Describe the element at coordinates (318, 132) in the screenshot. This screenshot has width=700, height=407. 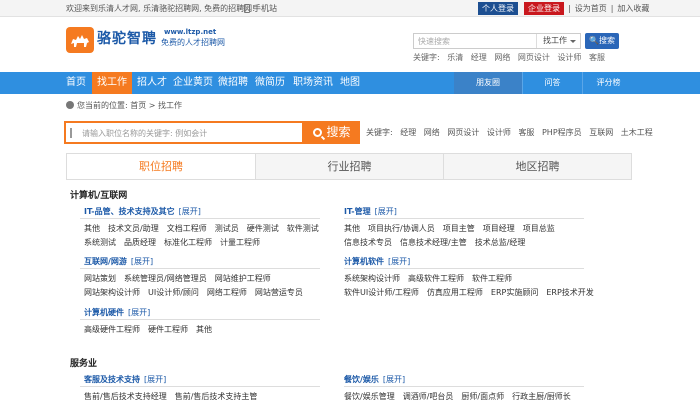
I see `search-icon` at that location.